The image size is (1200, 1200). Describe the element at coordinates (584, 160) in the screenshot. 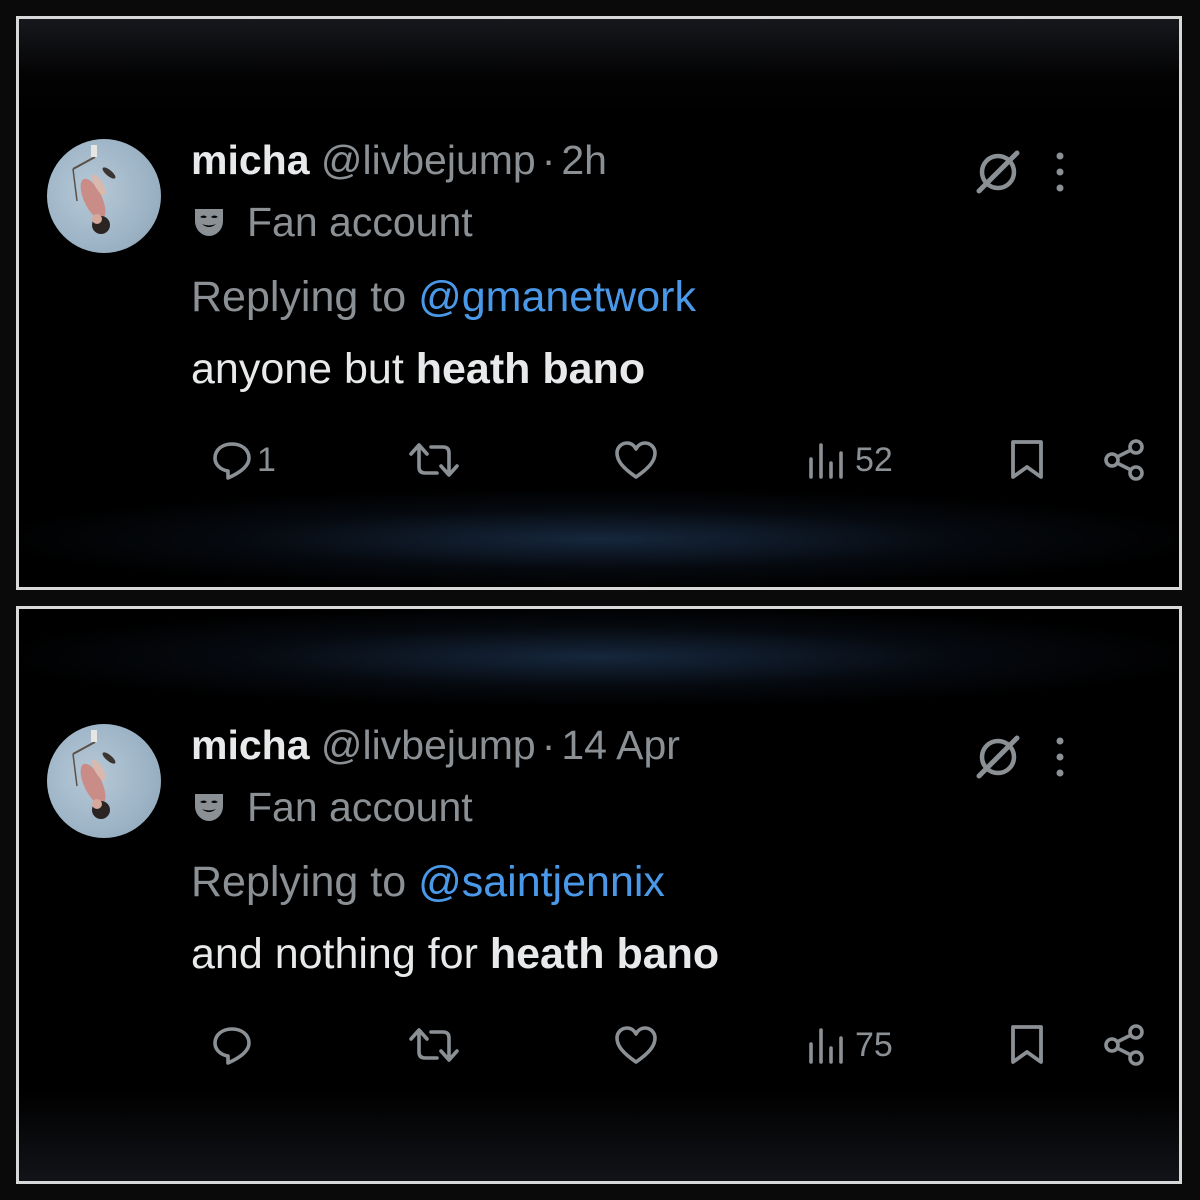

I see `timestamp: 2h` at that location.